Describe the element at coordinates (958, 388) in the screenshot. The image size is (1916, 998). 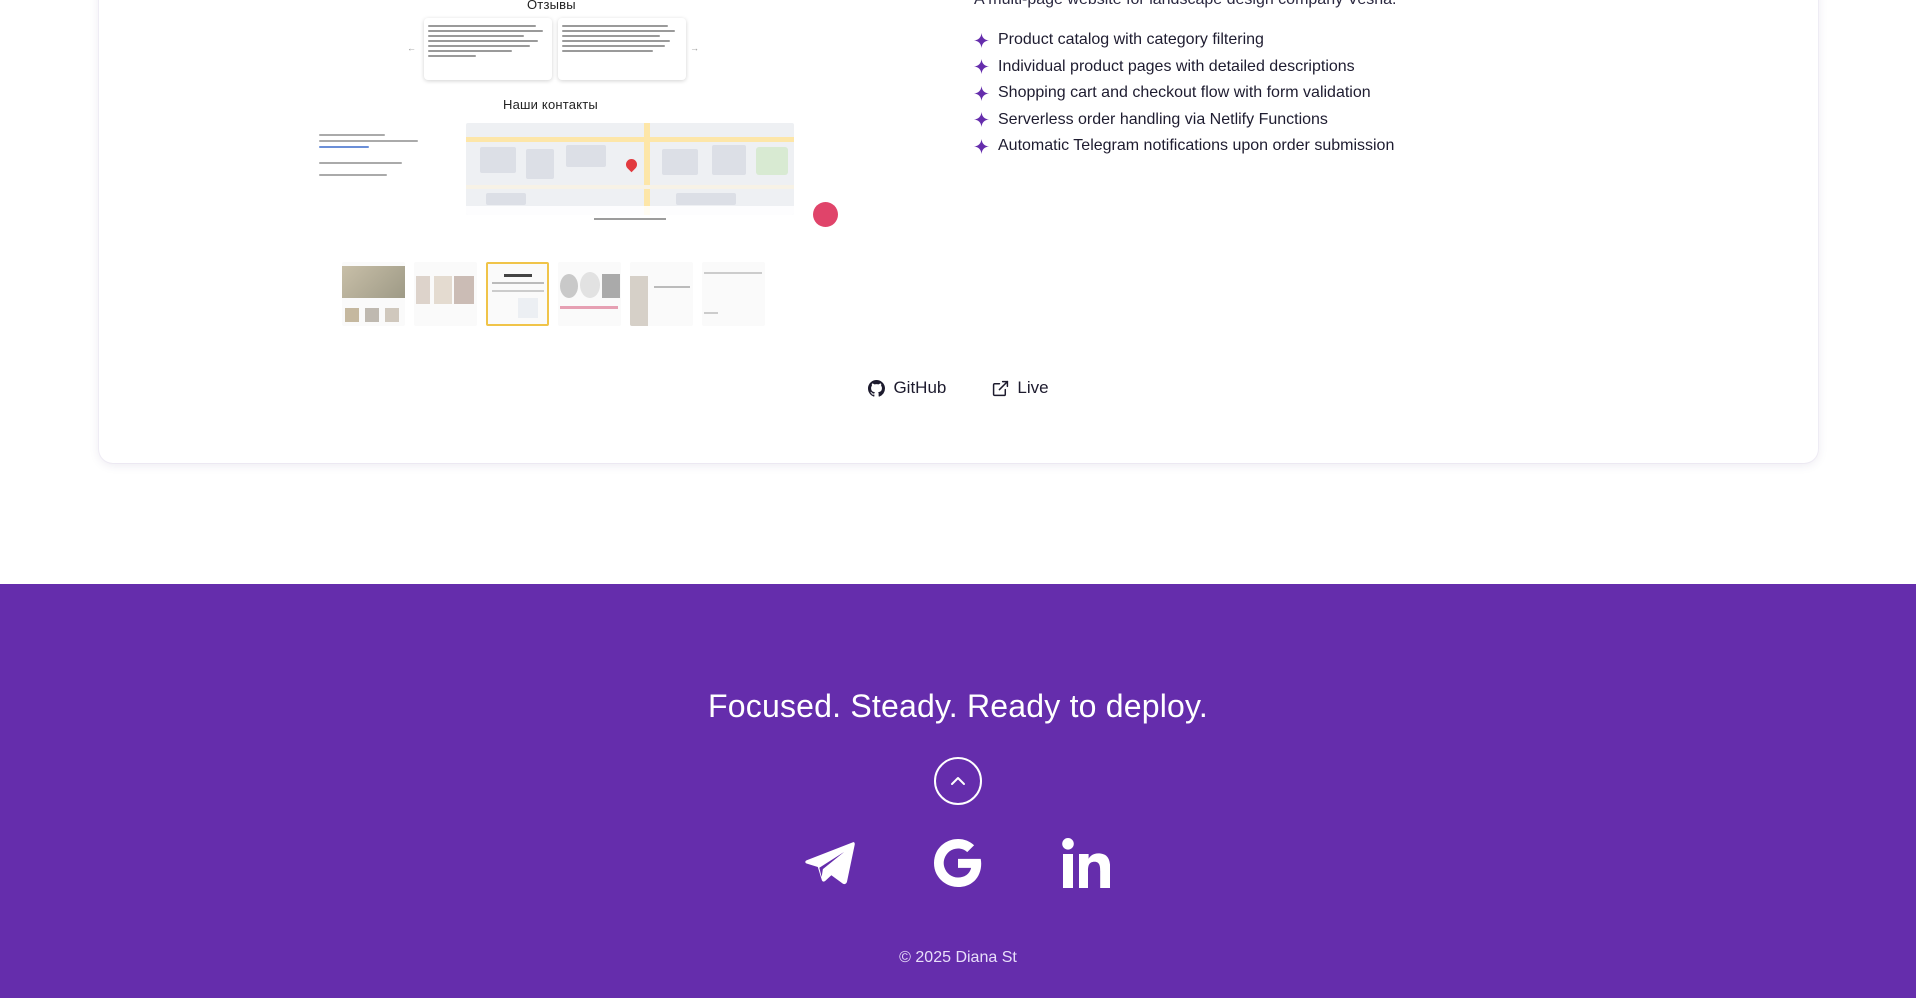
I see `project-links: GitHub Live` at that location.